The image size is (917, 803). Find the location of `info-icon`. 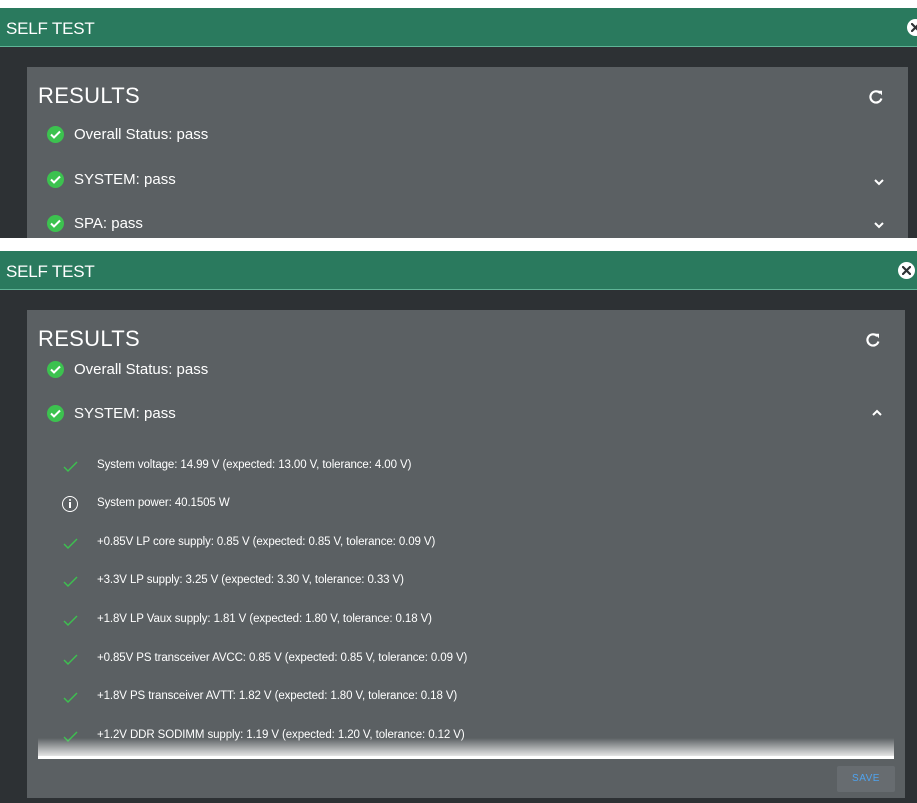

info-icon is located at coordinates (70, 504).